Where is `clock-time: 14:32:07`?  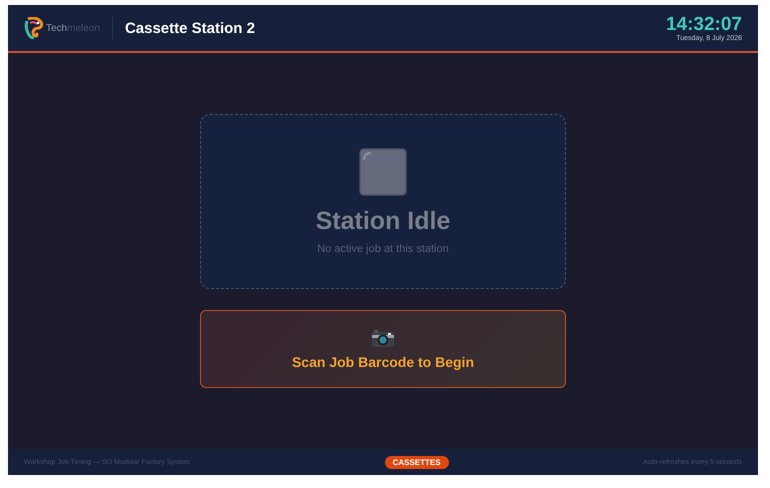 clock-time: 14:32:07 is located at coordinates (704, 24).